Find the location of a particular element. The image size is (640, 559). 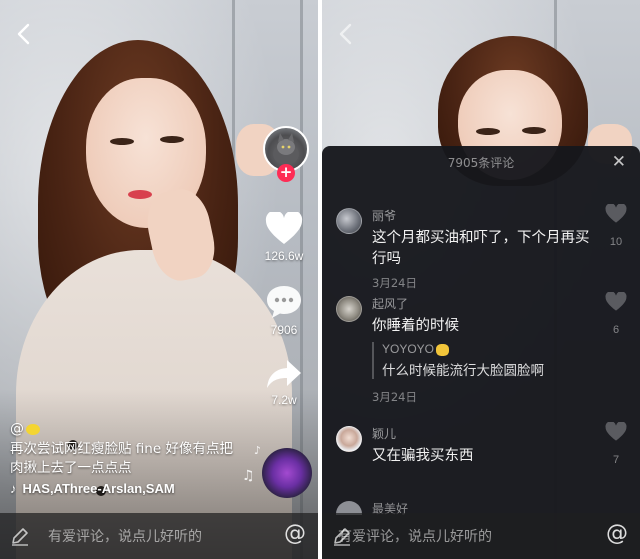

comment-text: 你睡着的时候 is located at coordinates (415, 326).